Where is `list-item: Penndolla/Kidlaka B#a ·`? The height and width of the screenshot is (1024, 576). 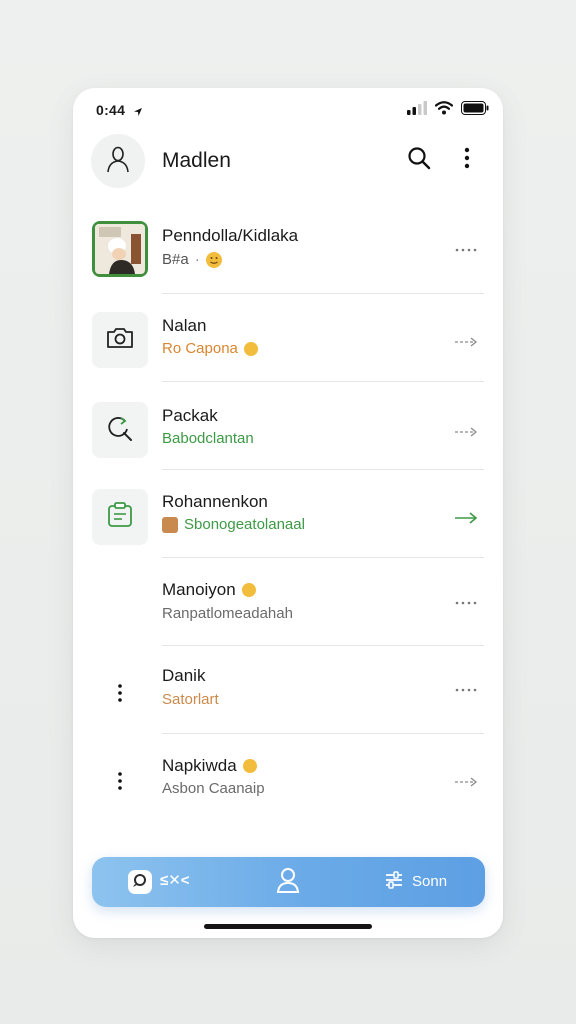
list-item: Penndolla/Kidlaka B#a · is located at coordinates (288, 250).